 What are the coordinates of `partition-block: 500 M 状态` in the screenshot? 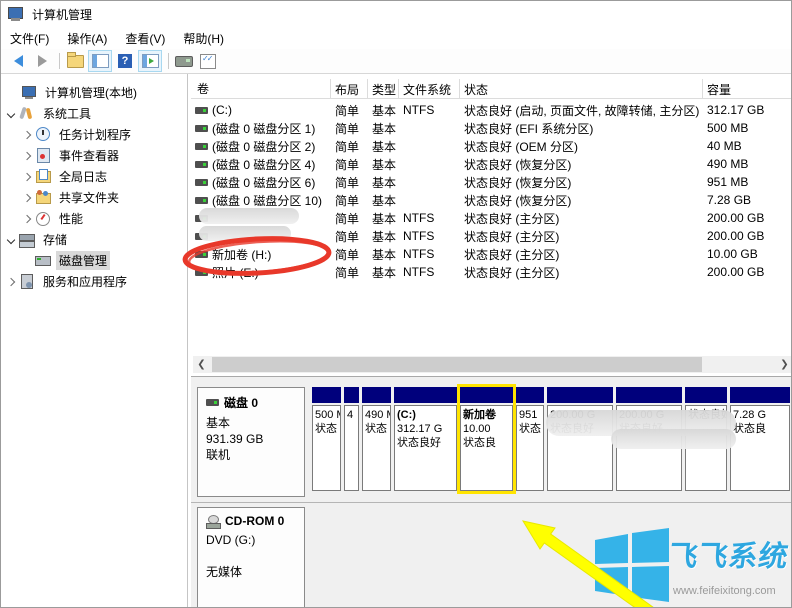 It's located at (326, 439).